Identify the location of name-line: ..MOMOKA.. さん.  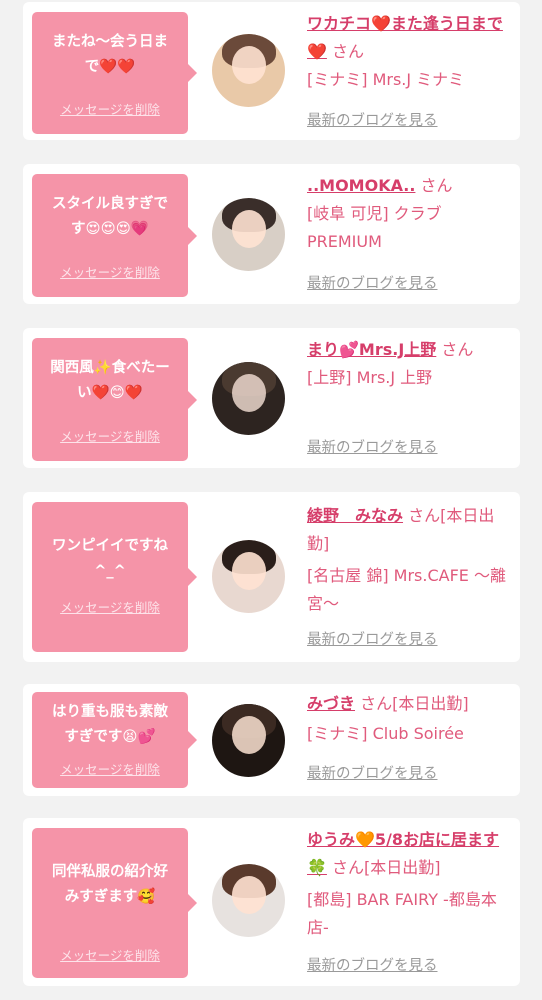
(411, 186).